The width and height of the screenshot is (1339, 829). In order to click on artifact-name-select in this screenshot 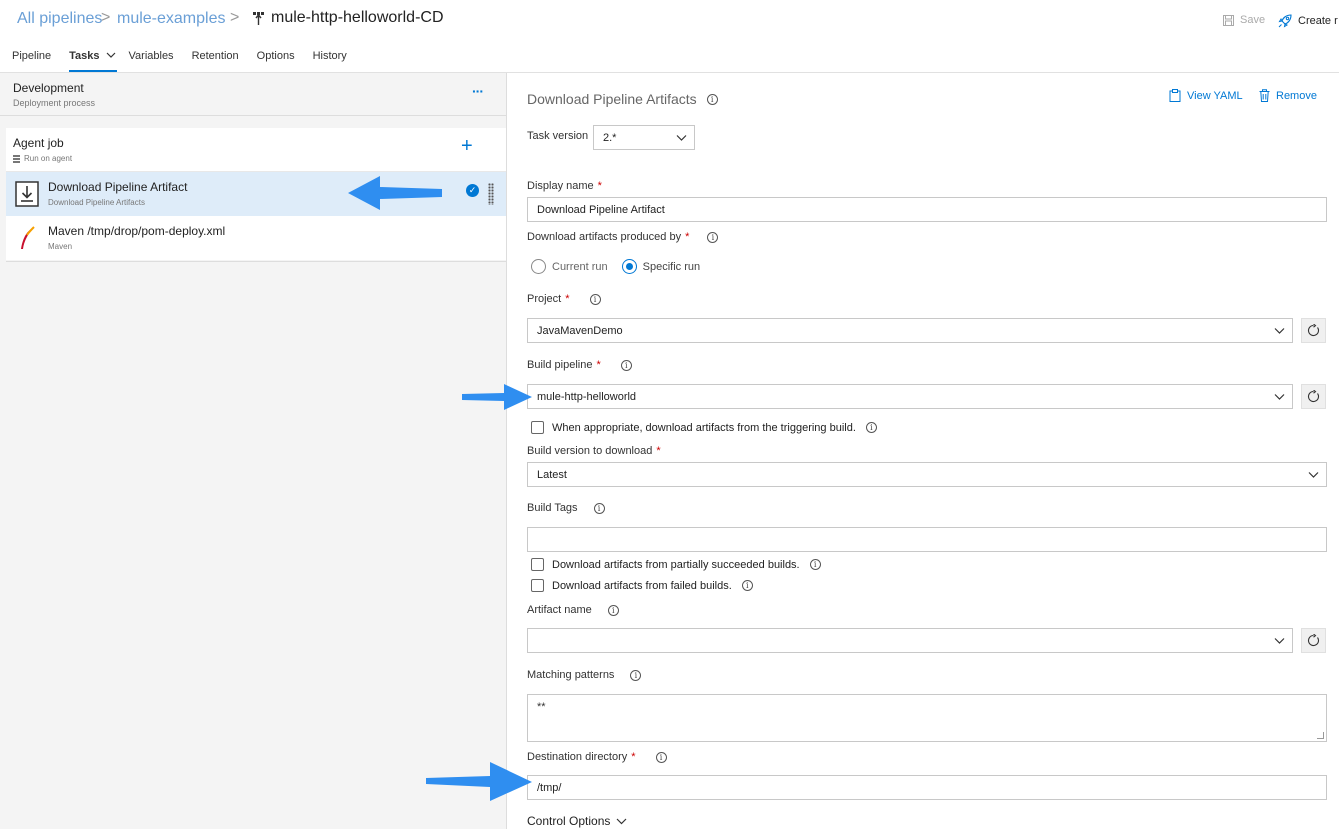, I will do `click(910, 640)`.